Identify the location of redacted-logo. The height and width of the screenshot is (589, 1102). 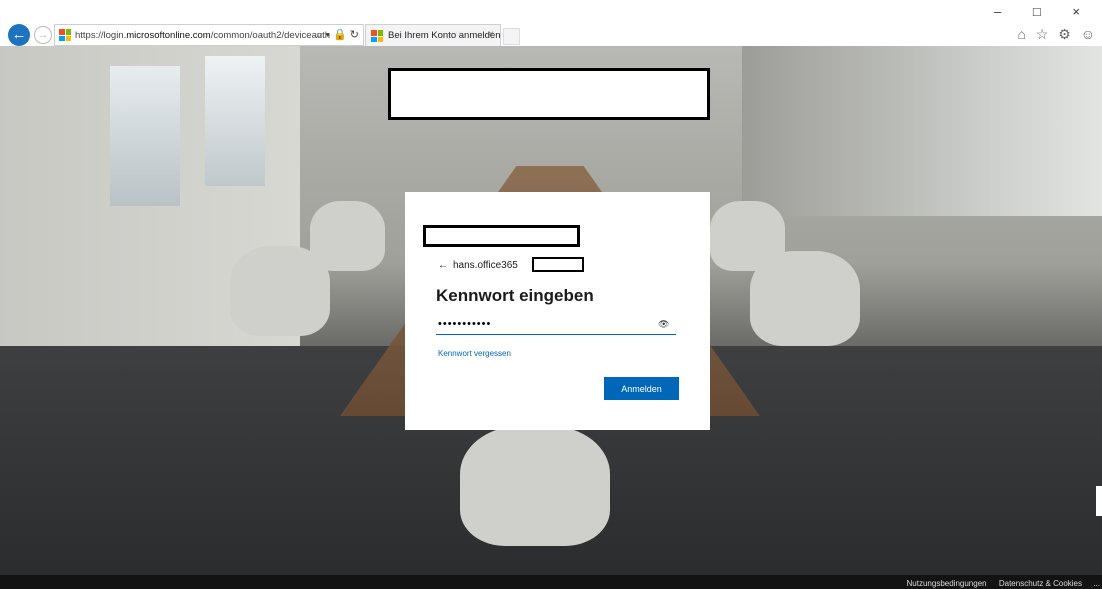
(501, 236).